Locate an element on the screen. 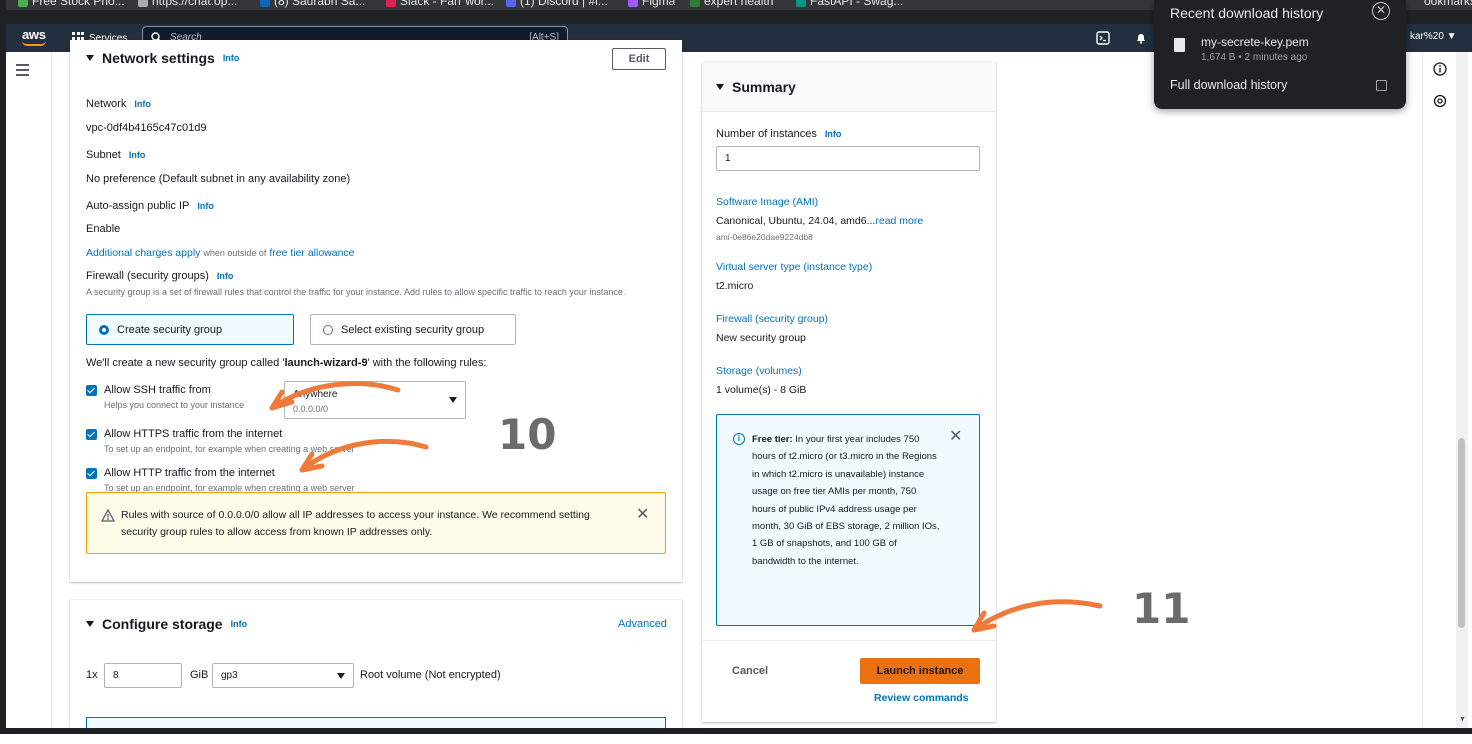 The height and width of the screenshot is (744, 1472). frame-white-strip is located at coordinates (736, 739).